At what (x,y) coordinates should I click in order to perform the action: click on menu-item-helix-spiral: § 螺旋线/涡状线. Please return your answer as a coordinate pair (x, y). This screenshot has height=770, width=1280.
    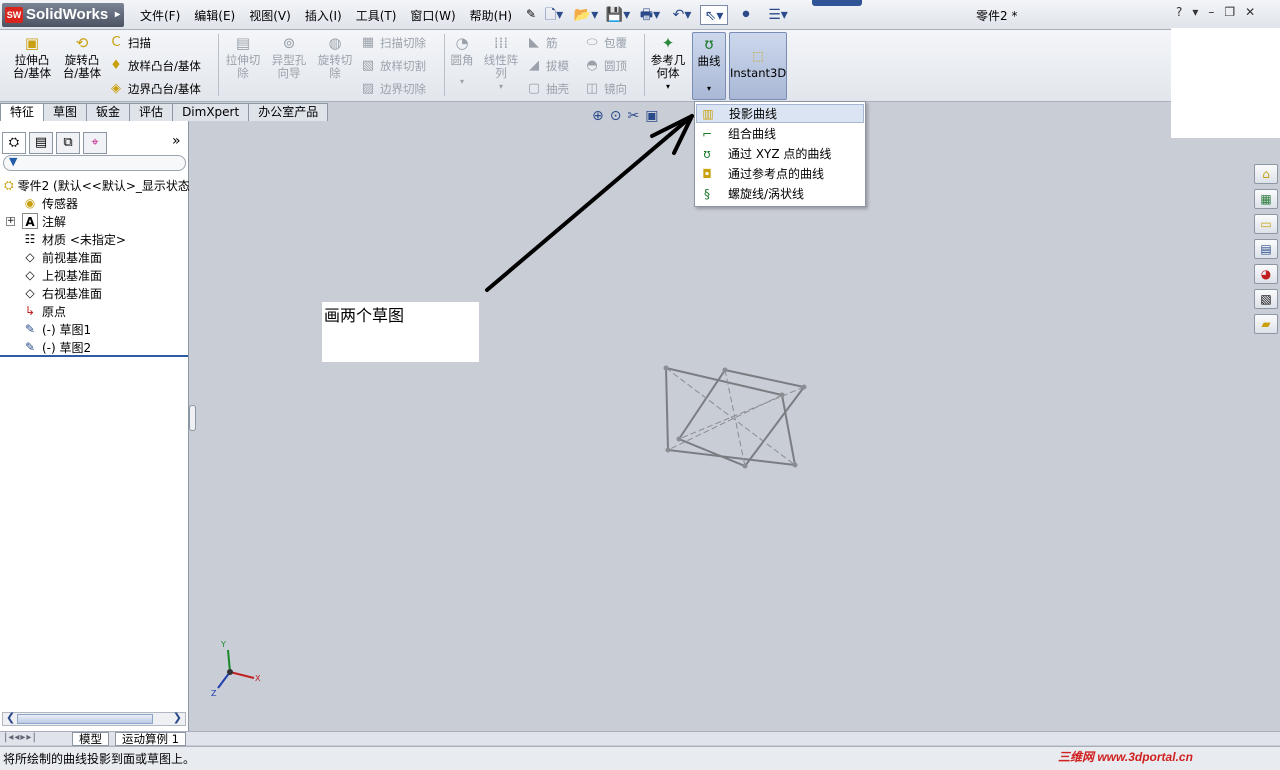
    Looking at the image, I should click on (780, 193).